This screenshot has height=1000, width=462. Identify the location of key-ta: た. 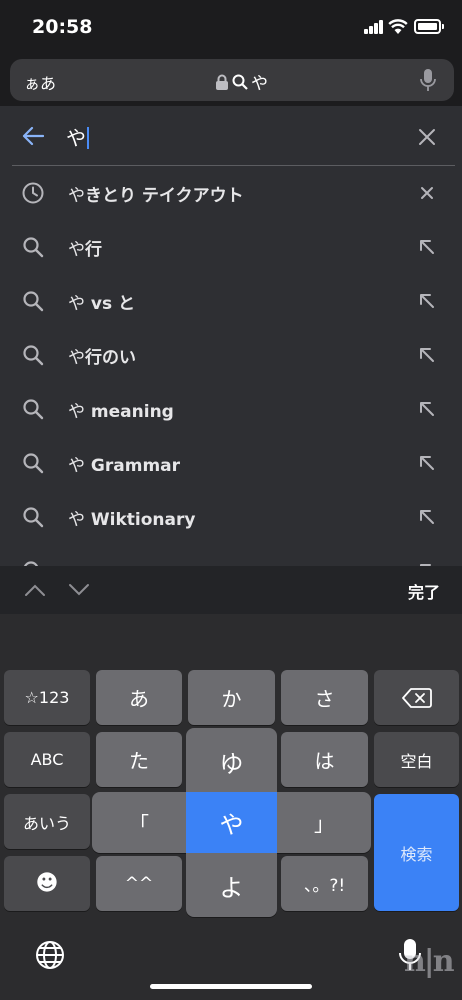
(139, 759).